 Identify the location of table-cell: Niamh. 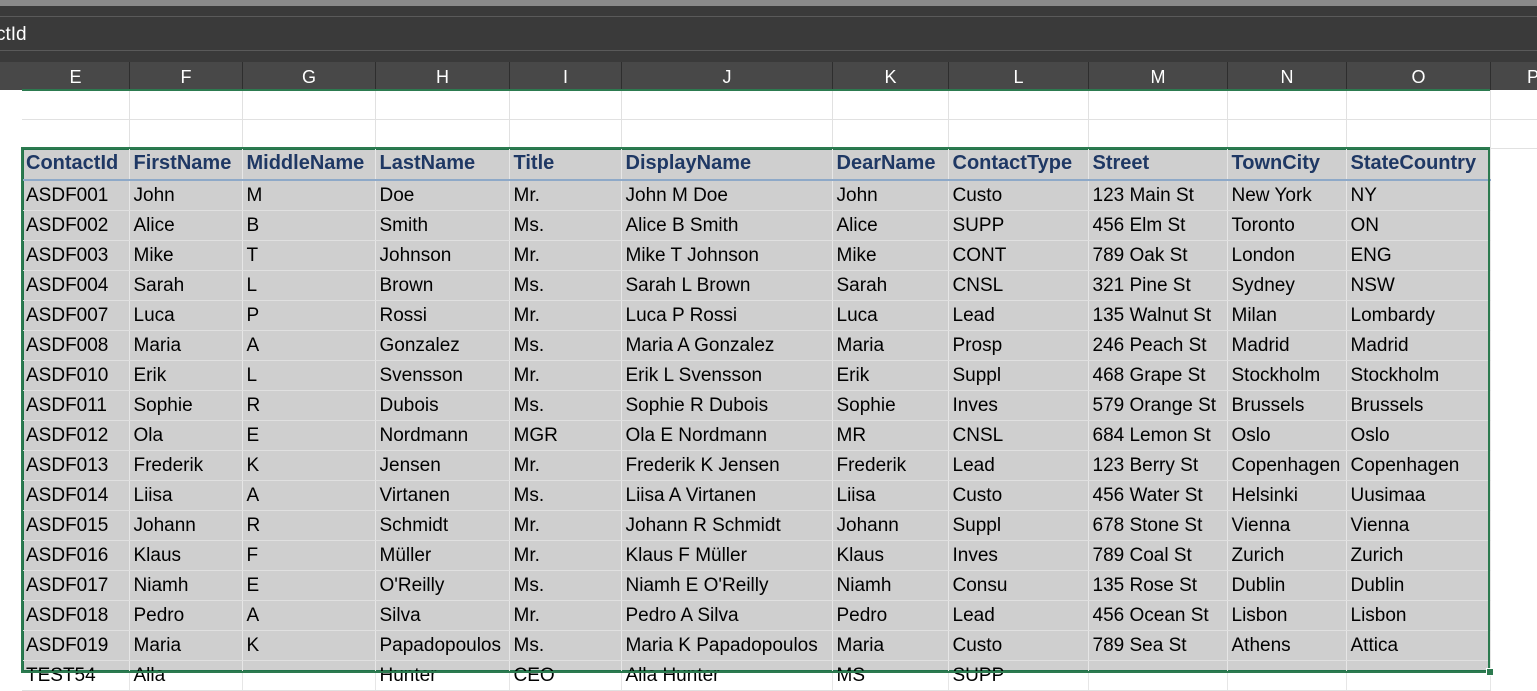
(890, 585).